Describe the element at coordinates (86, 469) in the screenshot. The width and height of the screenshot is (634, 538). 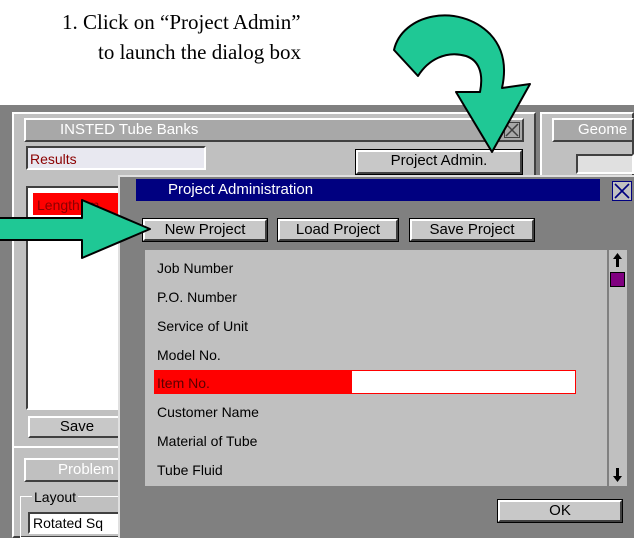
I see `problem-title: Problem` at that location.